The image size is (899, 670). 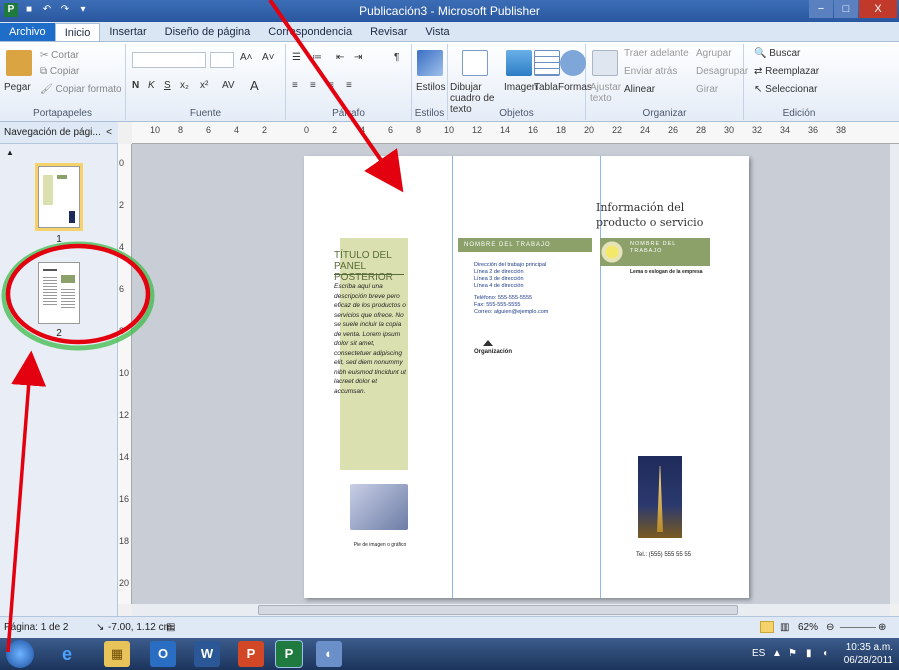 I want to click on shapes-icon, so click(x=573, y=63).